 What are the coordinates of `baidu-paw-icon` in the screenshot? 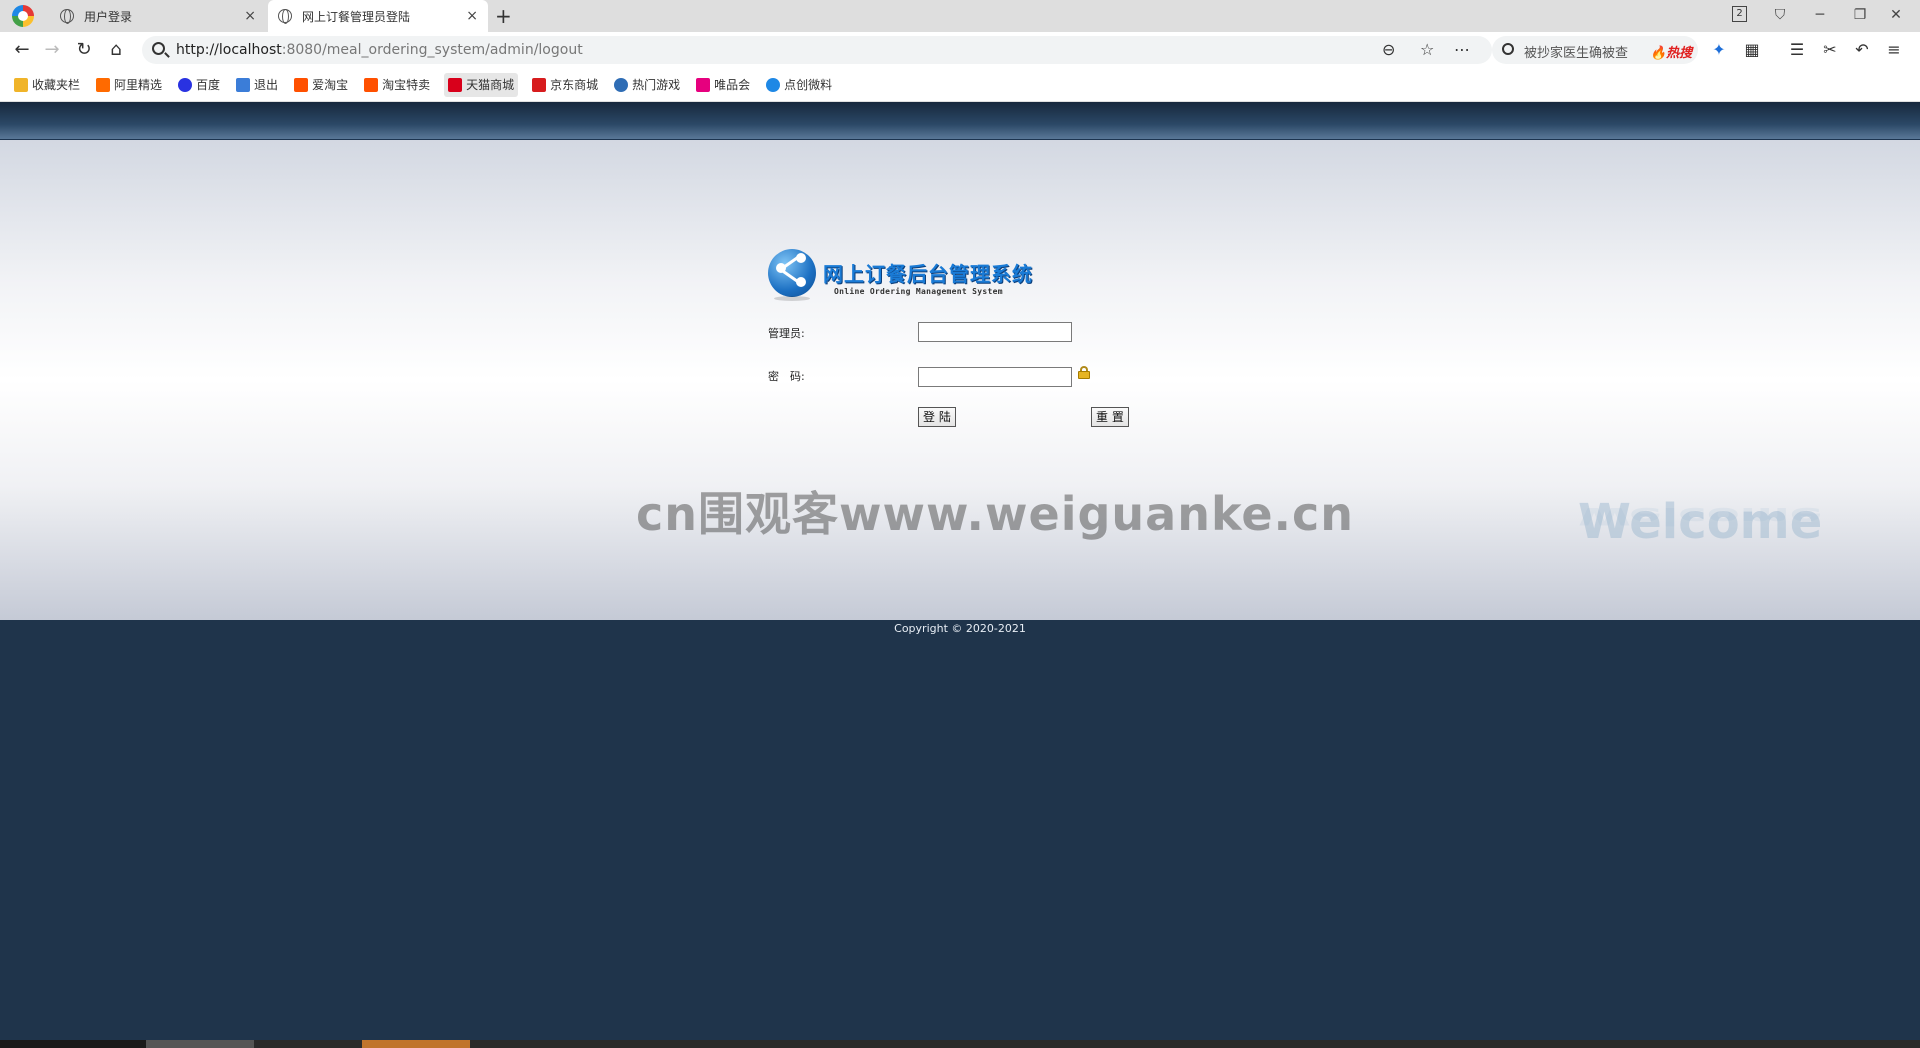 It's located at (185, 84).